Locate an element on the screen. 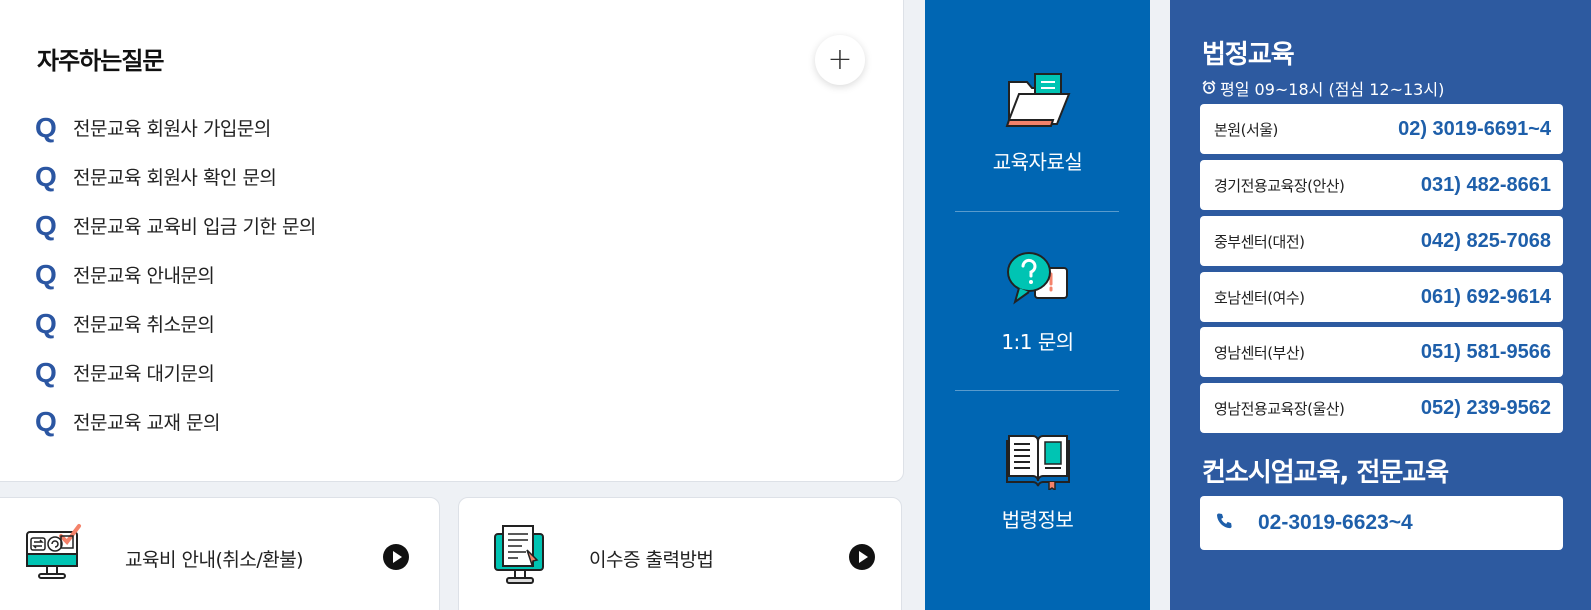  faq-item: Q 전문교육 교재 문의 is located at coordinates (175, 421).